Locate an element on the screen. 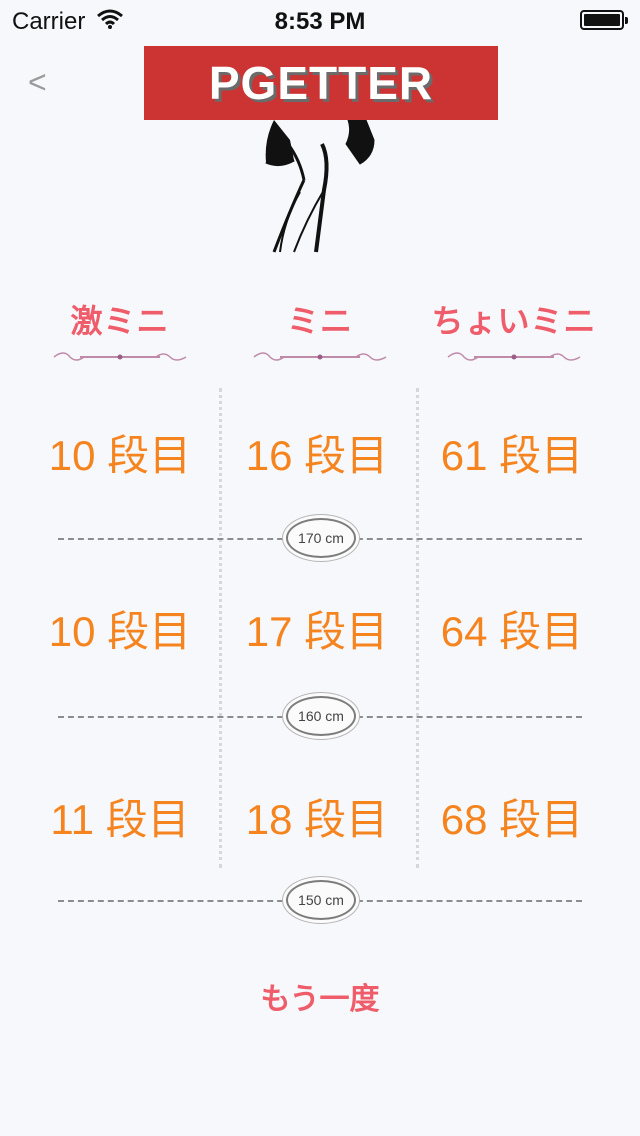 Image resolution: width=640 pixels, height=1136 pixels. height-badge-label: 150 cm is located at coordinates (321, 900).